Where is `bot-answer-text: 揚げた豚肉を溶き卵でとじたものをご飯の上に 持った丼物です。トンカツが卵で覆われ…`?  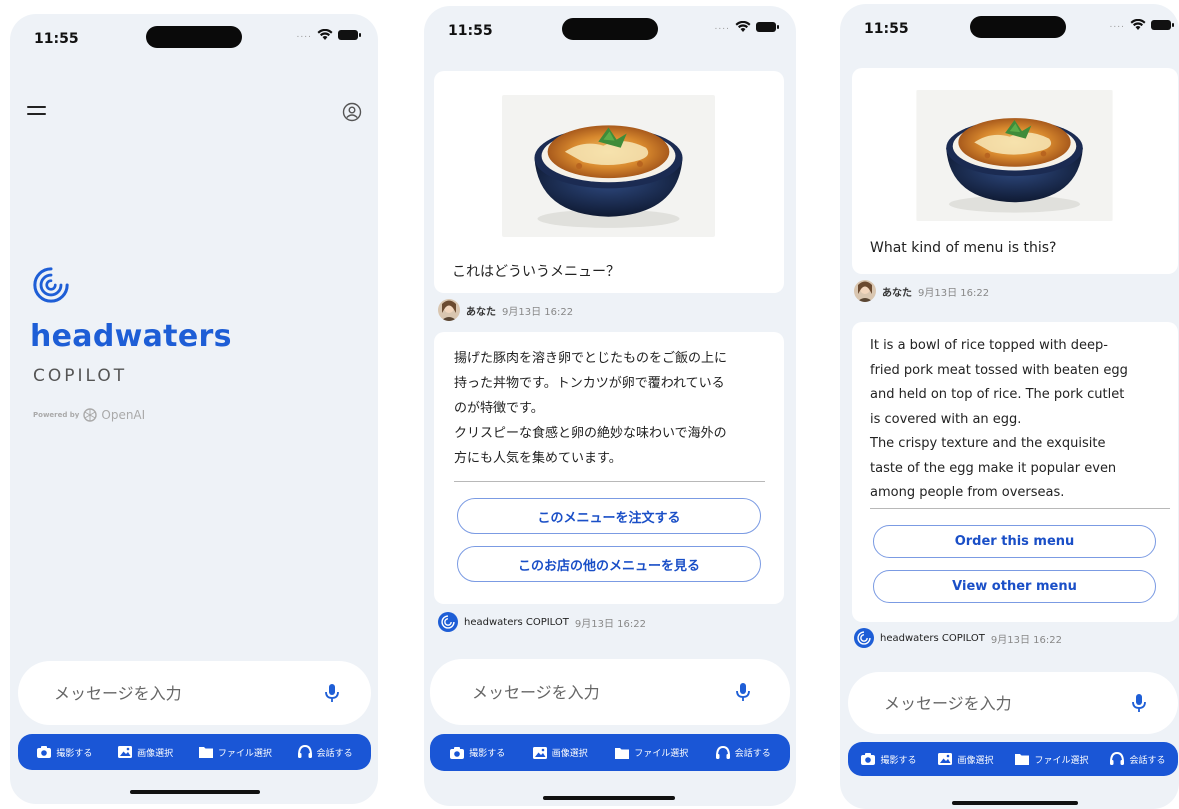 bot-answer-text: 揚げた豚肉を溶き卵でとじたものをご飯の上に 持った丼物です。トンカツが卵で覆われ… is located at coordinates (591, 408).